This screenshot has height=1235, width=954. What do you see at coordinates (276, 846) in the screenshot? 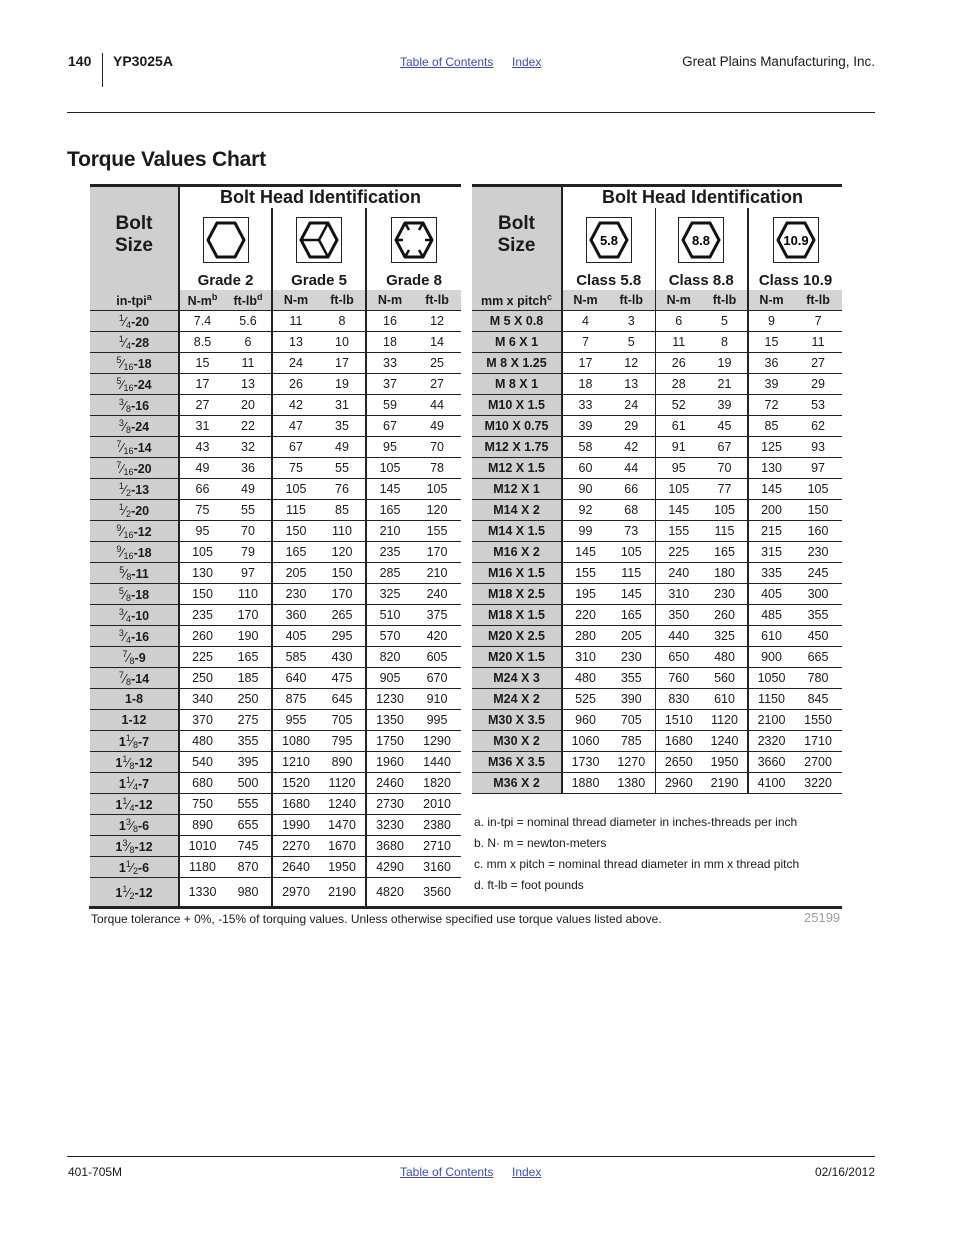
I see `table-row: 13⁄8-12 1010 745 2270 1670 3680 2710` at bounding box center [276, 846].